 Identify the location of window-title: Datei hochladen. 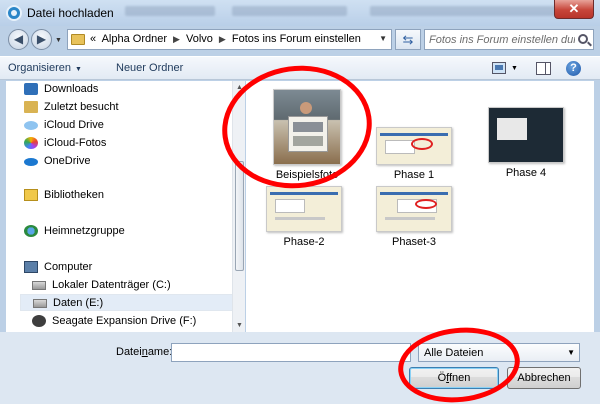
(70, 13).